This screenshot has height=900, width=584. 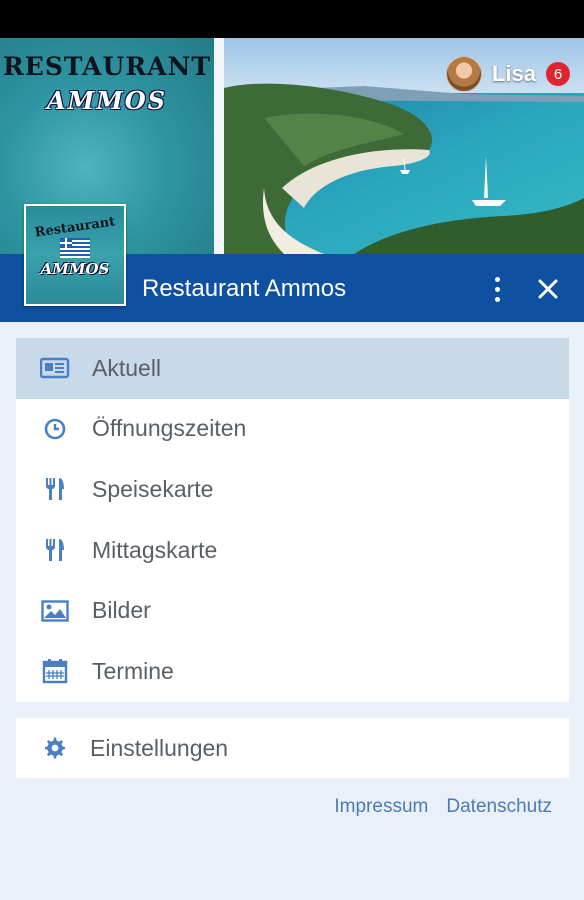 I want to click on nav-label-speisekarte: Speisekarte, so click(x=153, y=488).